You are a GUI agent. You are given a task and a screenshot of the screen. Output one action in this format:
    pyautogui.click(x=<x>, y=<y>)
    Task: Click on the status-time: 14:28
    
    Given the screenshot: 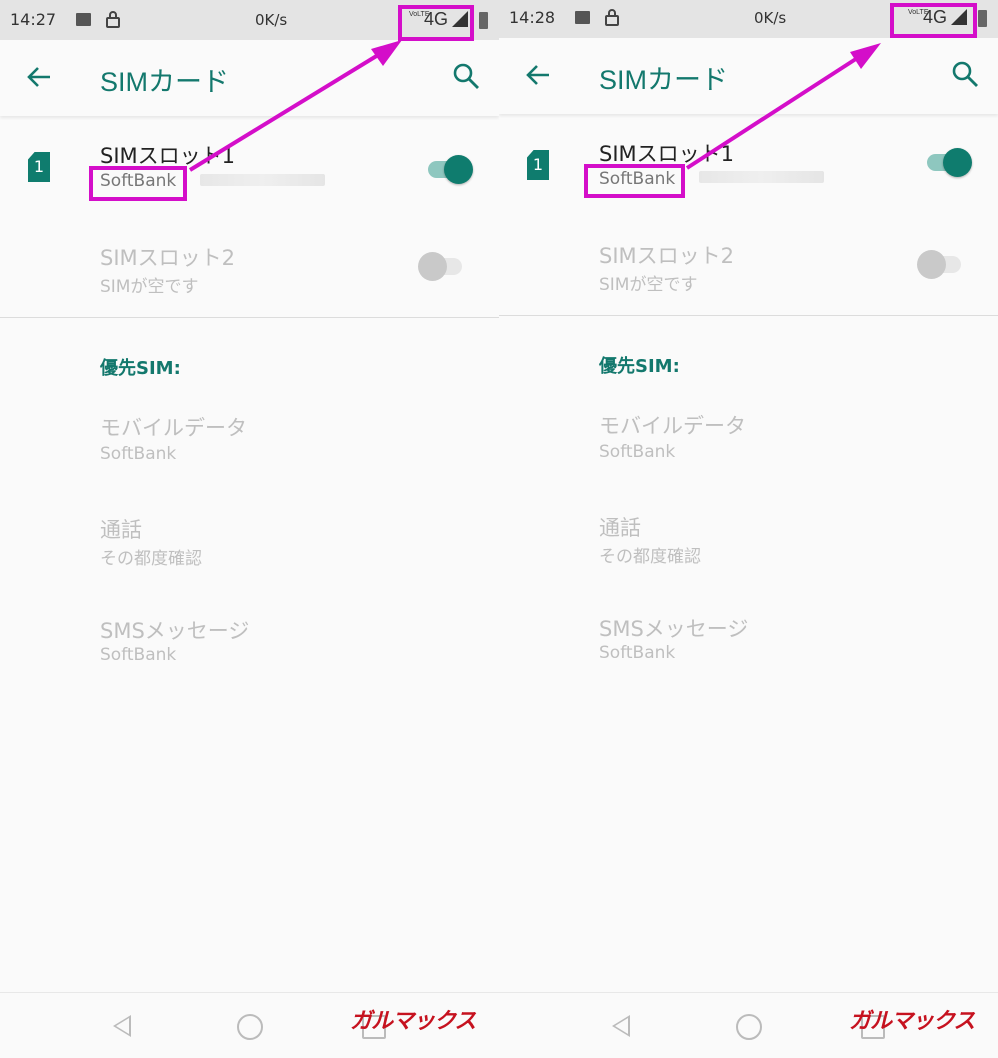 What is the action you would take?
    pyautogui.click(x=532, y=17)
    